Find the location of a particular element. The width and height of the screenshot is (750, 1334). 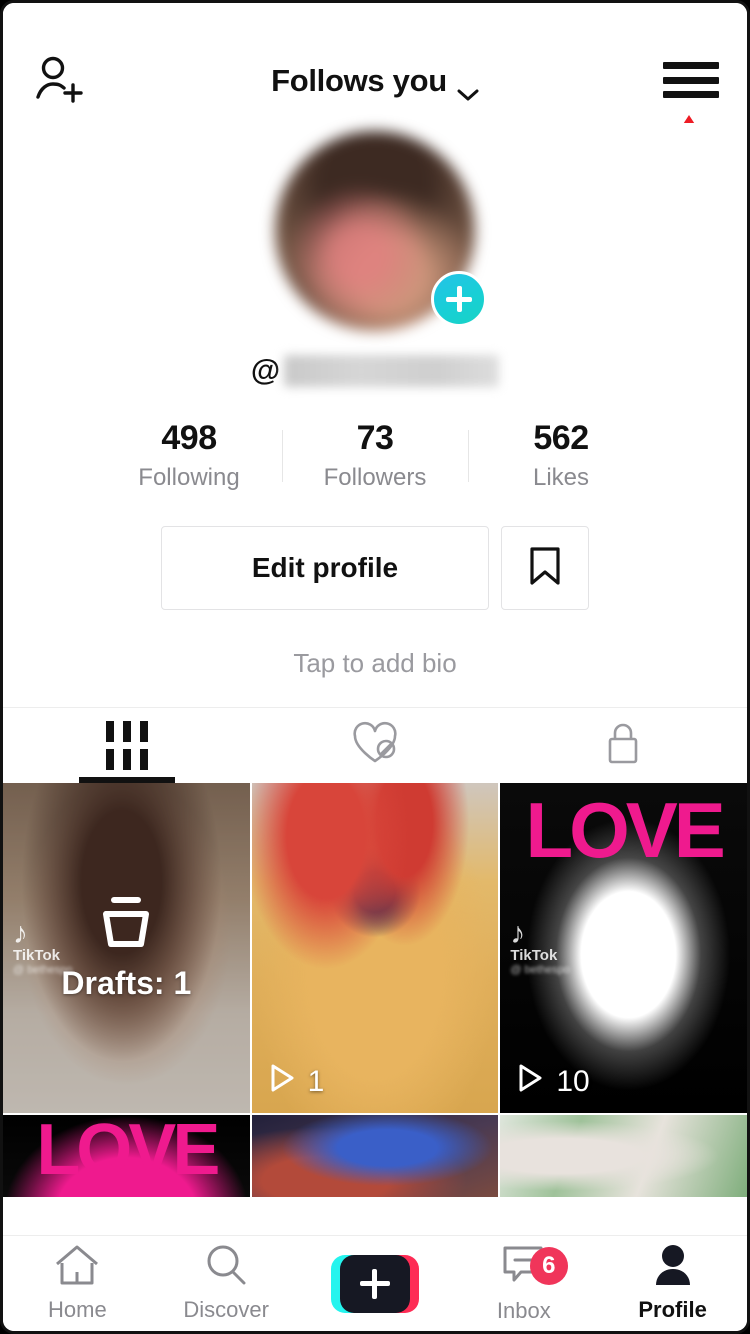

bottom-navigation: Home Discover 6 Inbox Profile is located at coordinates (375, 1283).